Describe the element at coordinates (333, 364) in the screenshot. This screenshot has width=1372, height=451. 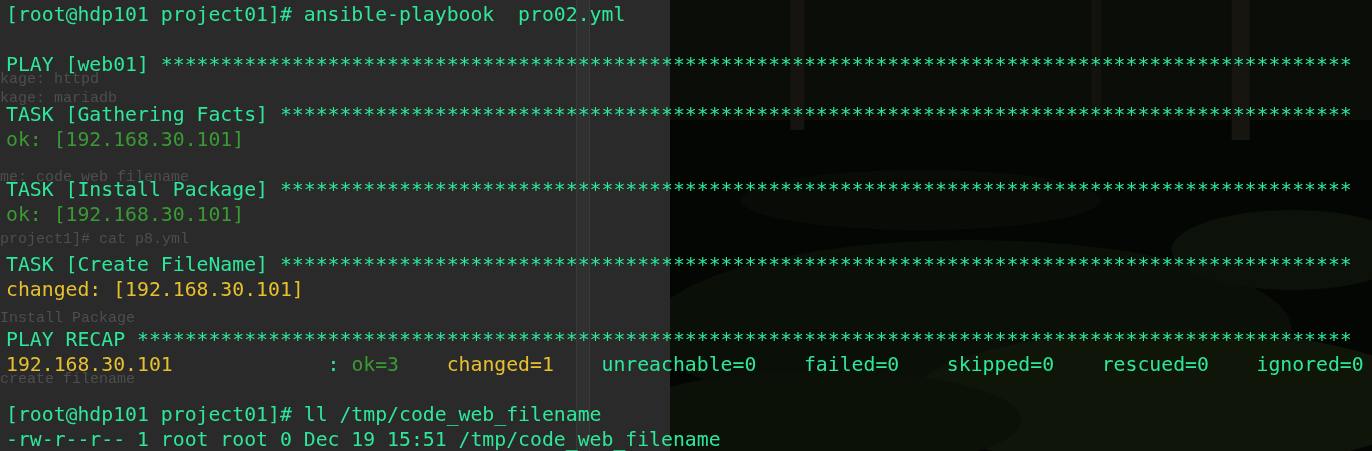
I see `terminal-text: :` at that location.